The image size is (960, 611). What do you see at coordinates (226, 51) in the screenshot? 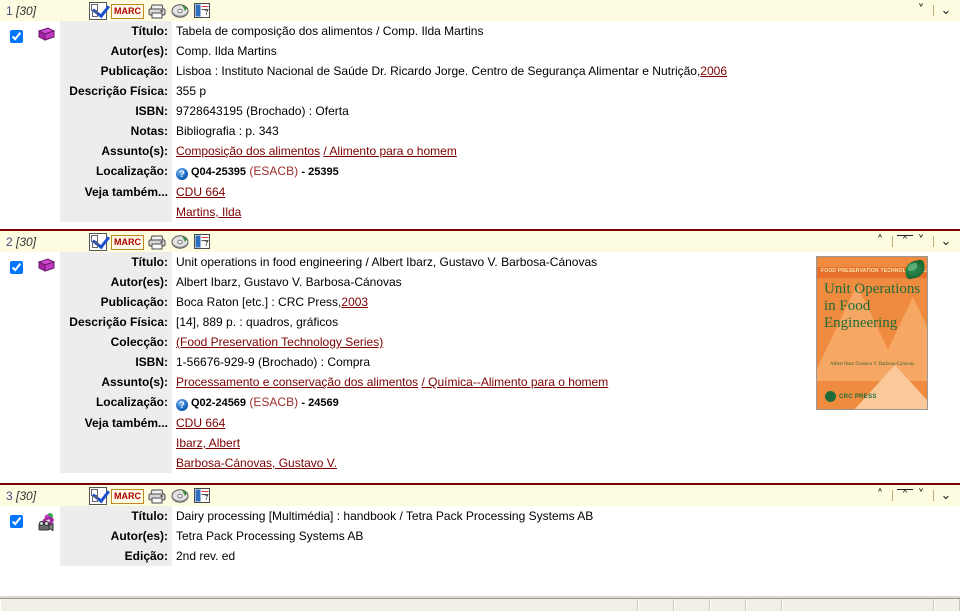
I see `field-value: Comp. Ilda Martins` at bounding box center [226, 51].